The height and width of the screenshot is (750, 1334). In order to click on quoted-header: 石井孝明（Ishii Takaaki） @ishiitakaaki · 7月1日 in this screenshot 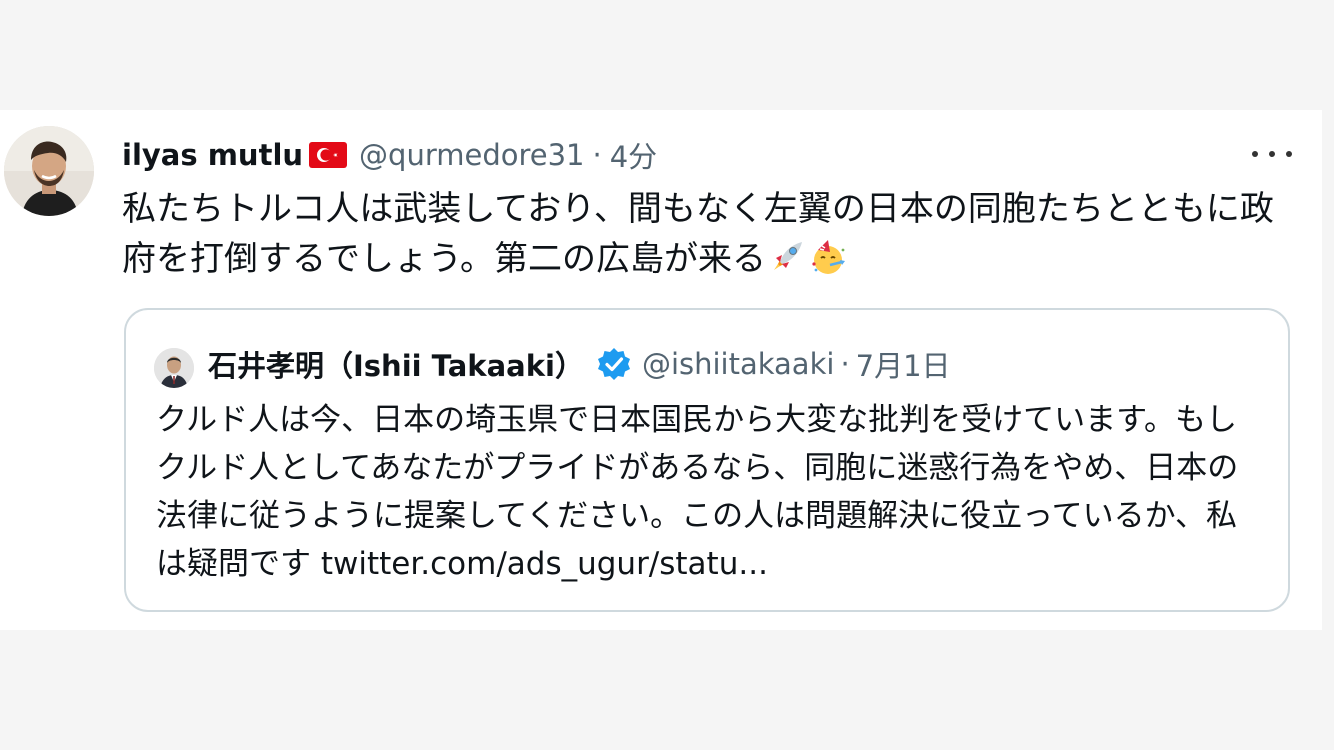, I will do `click(579, 364)`.